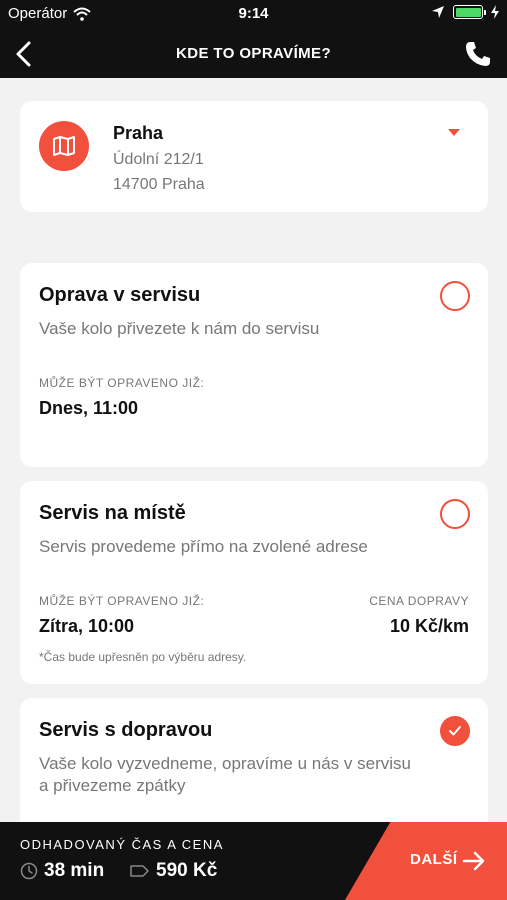 The image size is (507, 900). Describe the element at coordinates (454, 132) in the screenshot. I see `dropdown-caret-icon` at that location.